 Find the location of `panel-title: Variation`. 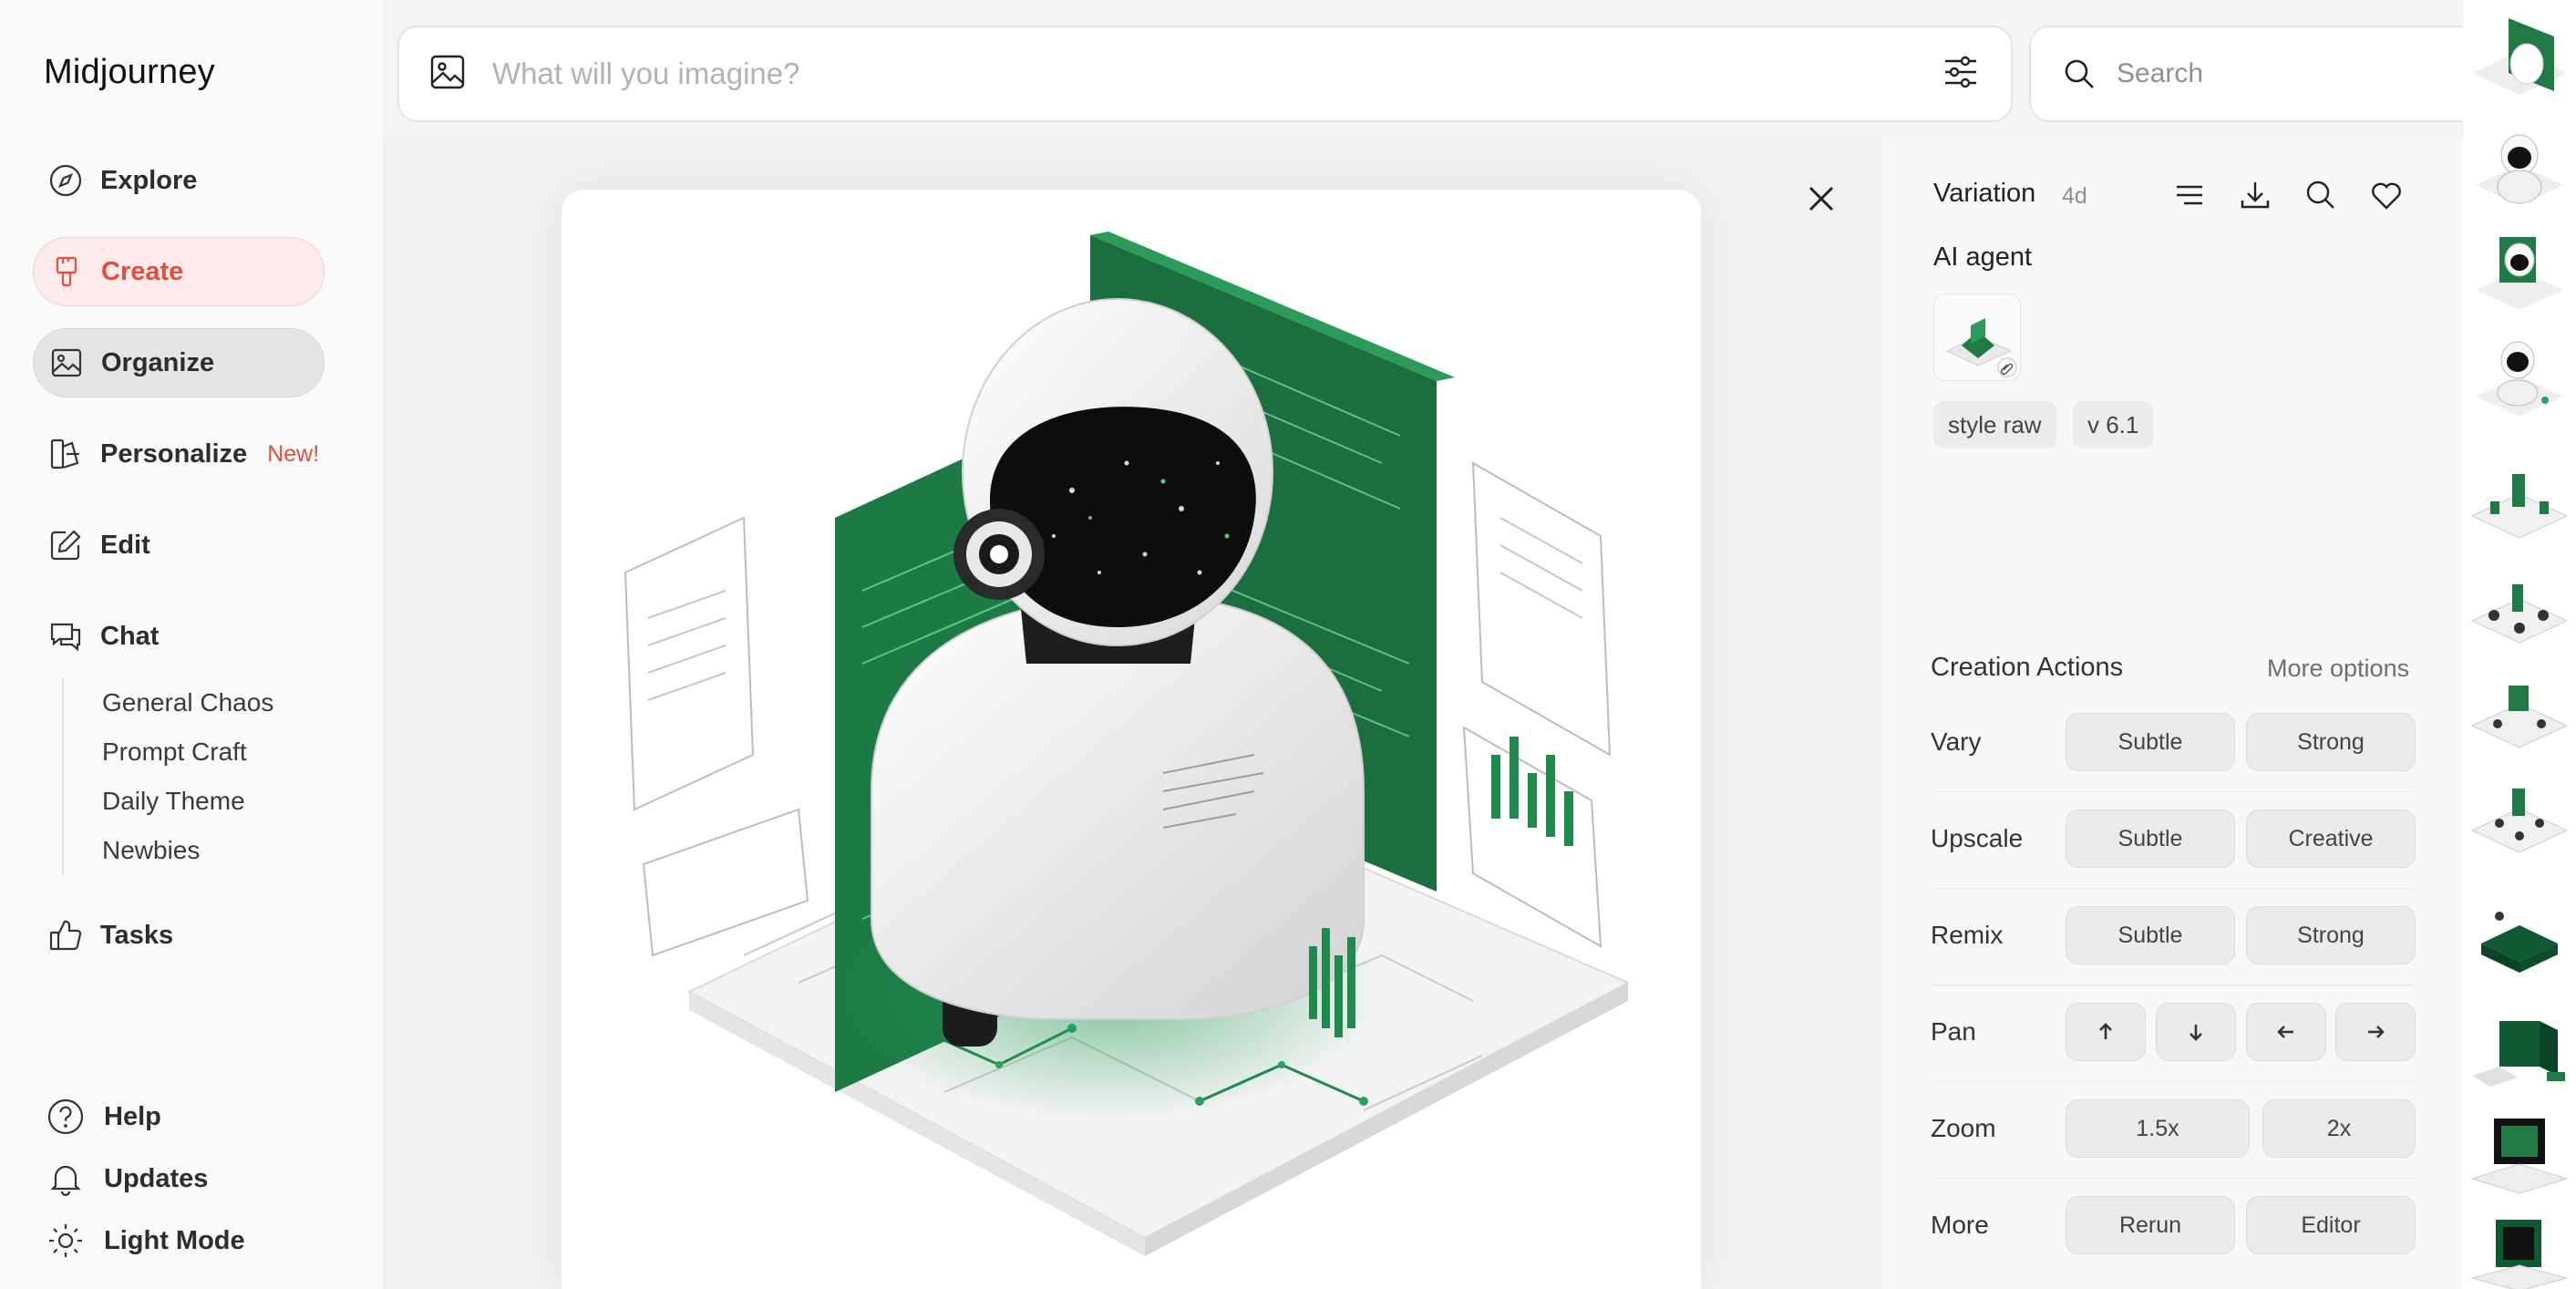

panel-title: Variation is located at coordinates (1984, 193).